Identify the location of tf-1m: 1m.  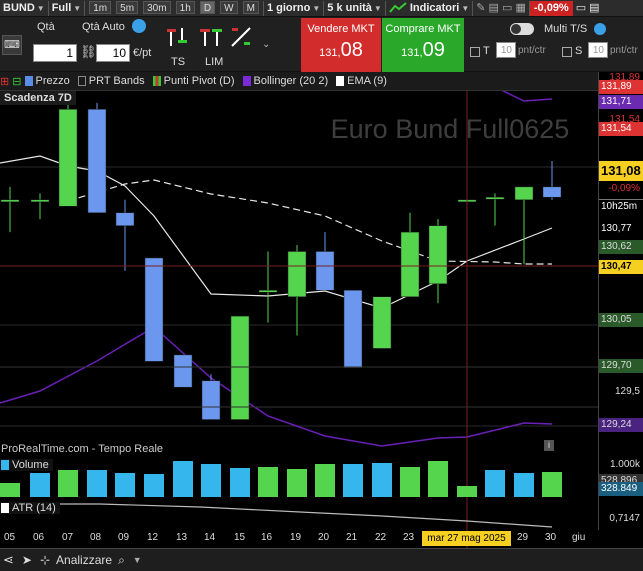
(100, 7).